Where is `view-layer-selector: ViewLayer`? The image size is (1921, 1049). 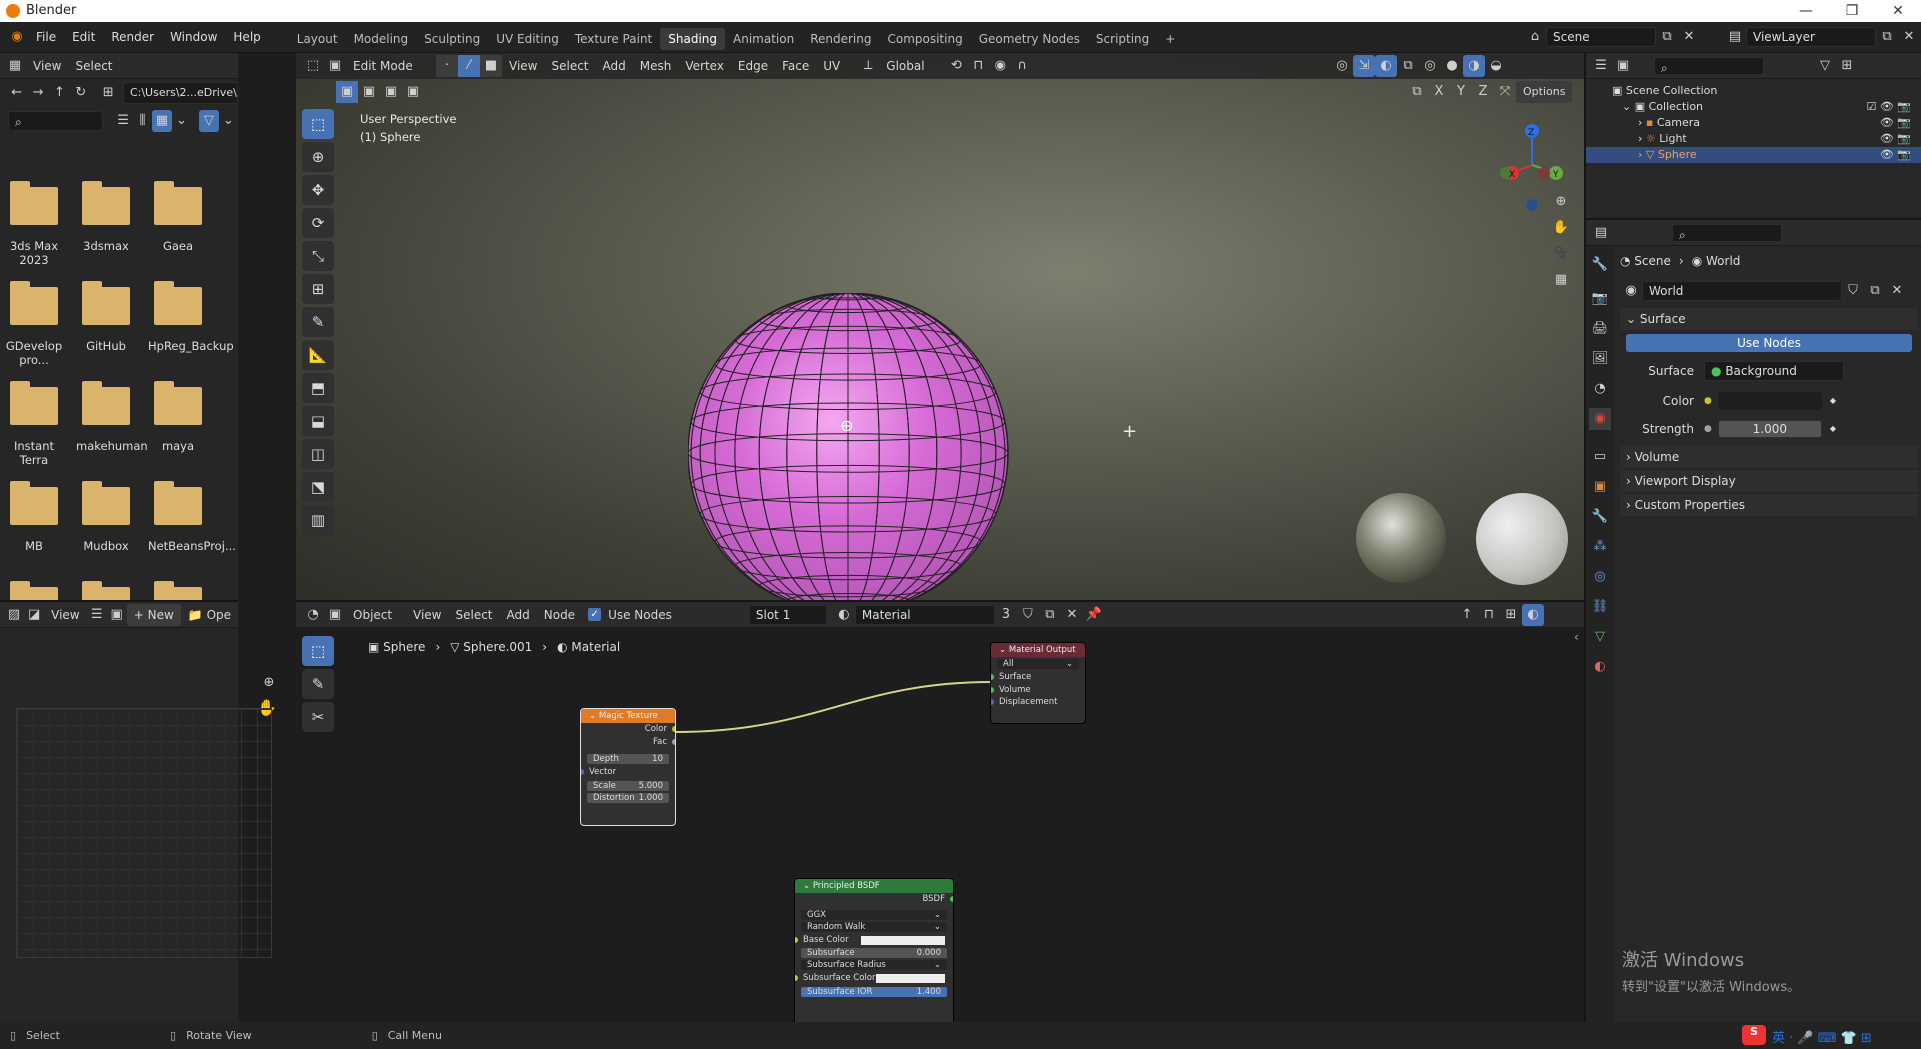 view-layer-selector: ViewLayer is located at coordinates (1811, 37).